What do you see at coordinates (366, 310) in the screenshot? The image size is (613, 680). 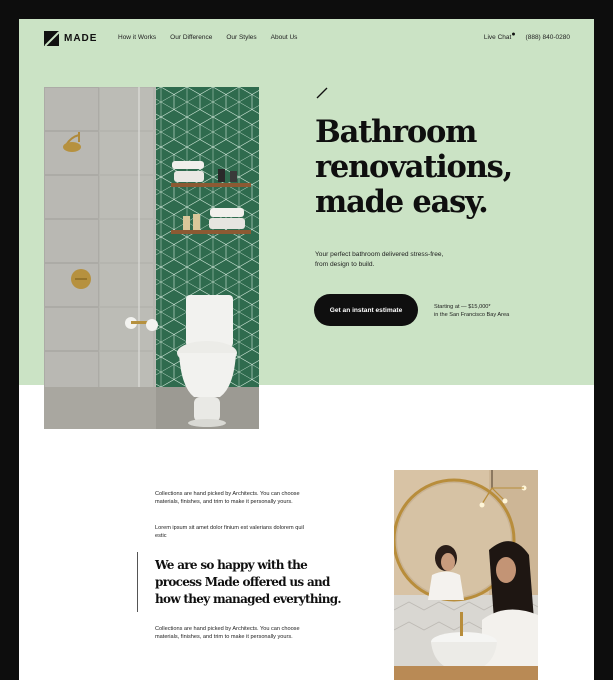 I see `get-estimate-button: Get an instant estimate` at bounding box center [366, 310].